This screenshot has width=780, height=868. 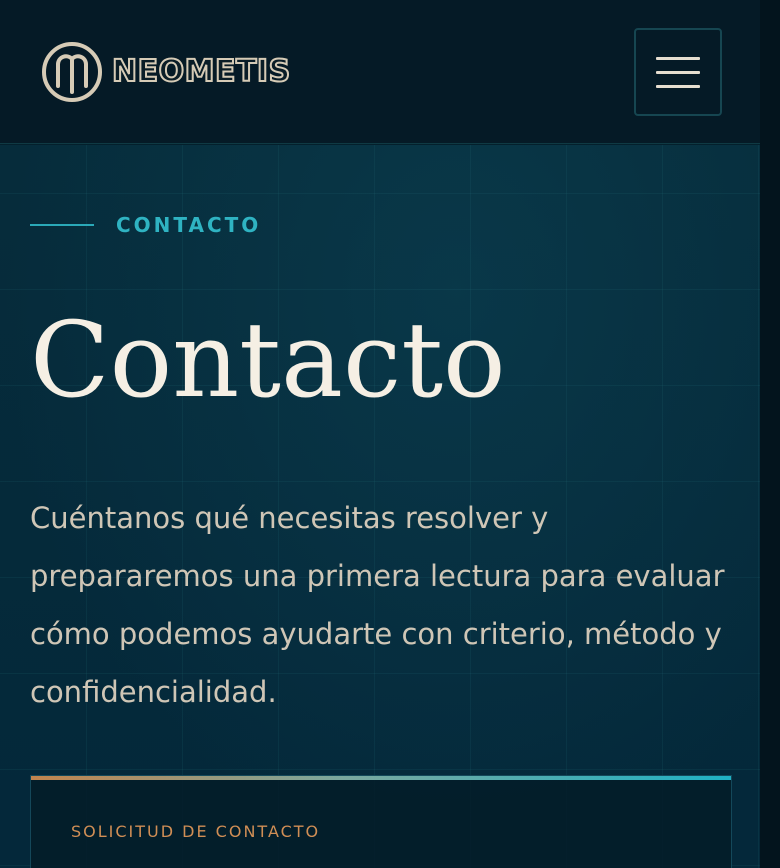 I want to click on card-accent-bar, so click(x=381, y=778).